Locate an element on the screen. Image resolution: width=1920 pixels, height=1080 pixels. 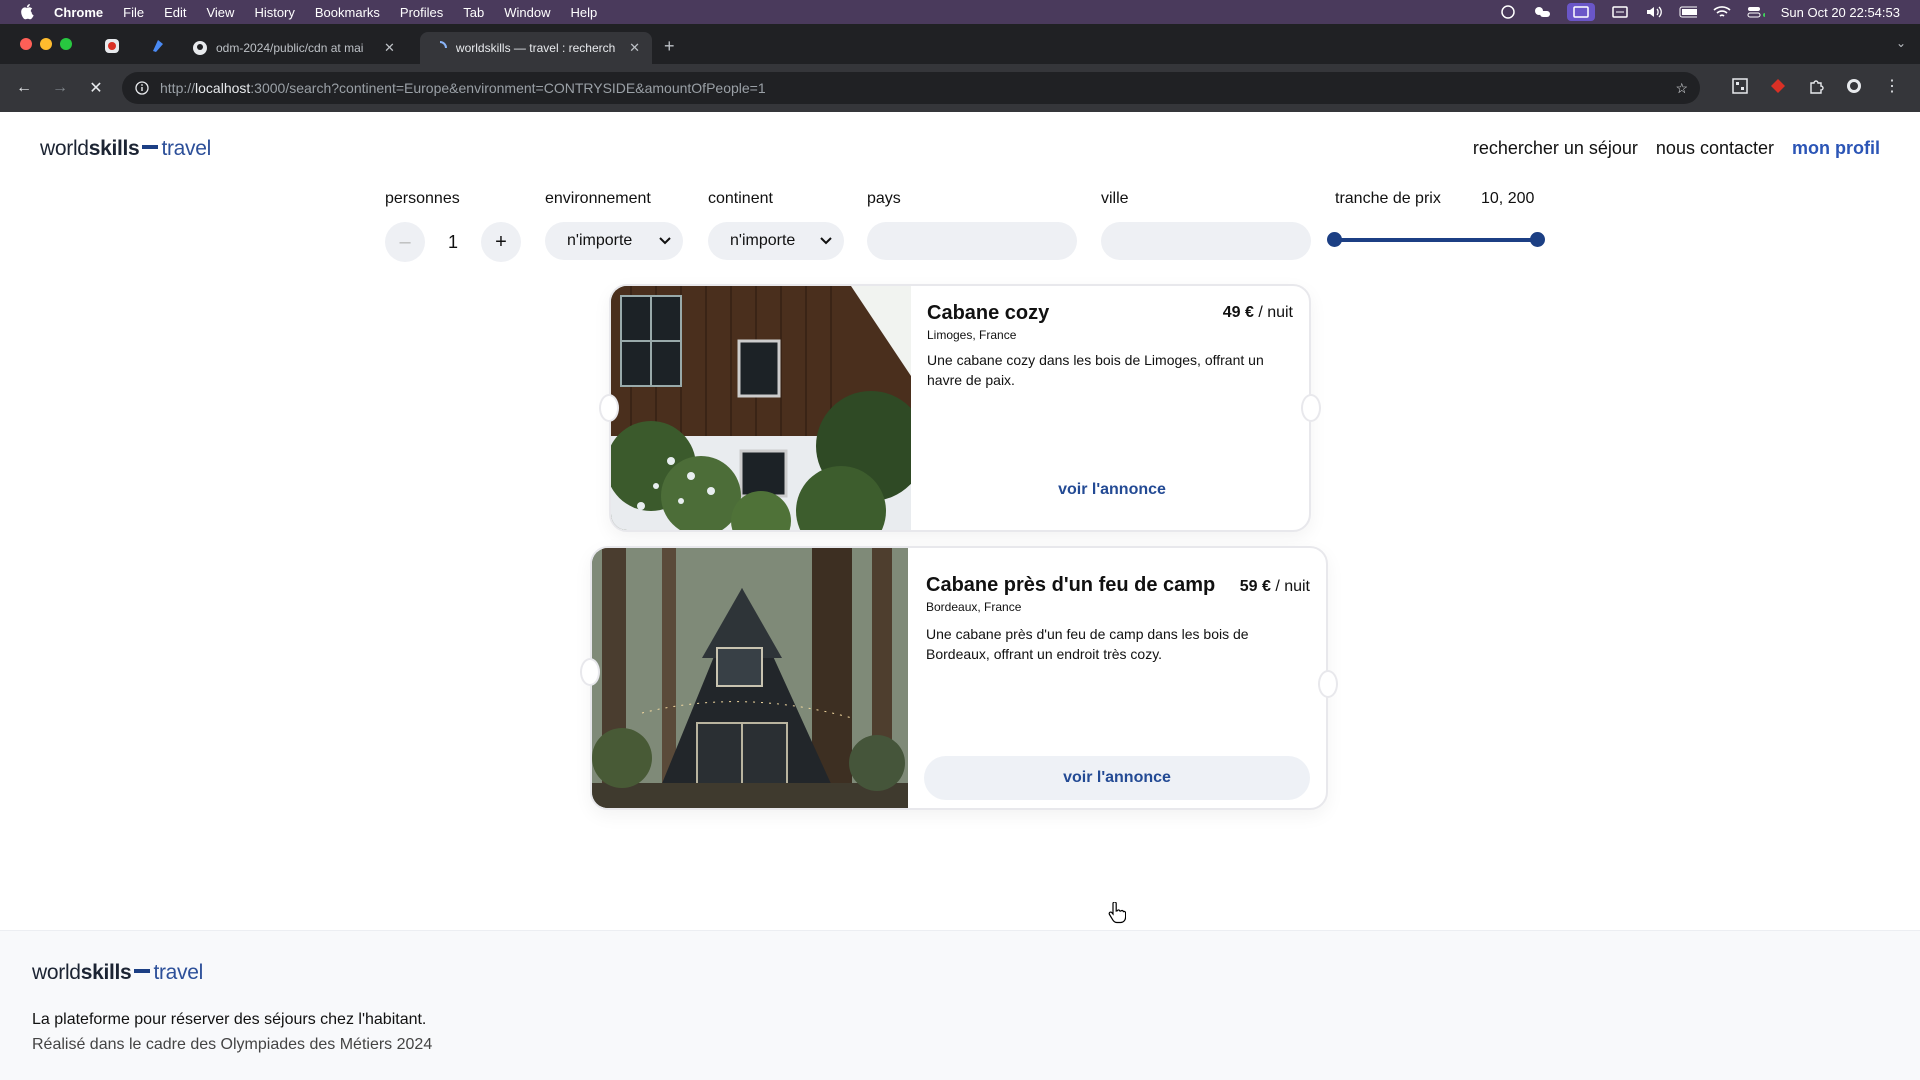
city-input is located at coordinates (1206, 241).